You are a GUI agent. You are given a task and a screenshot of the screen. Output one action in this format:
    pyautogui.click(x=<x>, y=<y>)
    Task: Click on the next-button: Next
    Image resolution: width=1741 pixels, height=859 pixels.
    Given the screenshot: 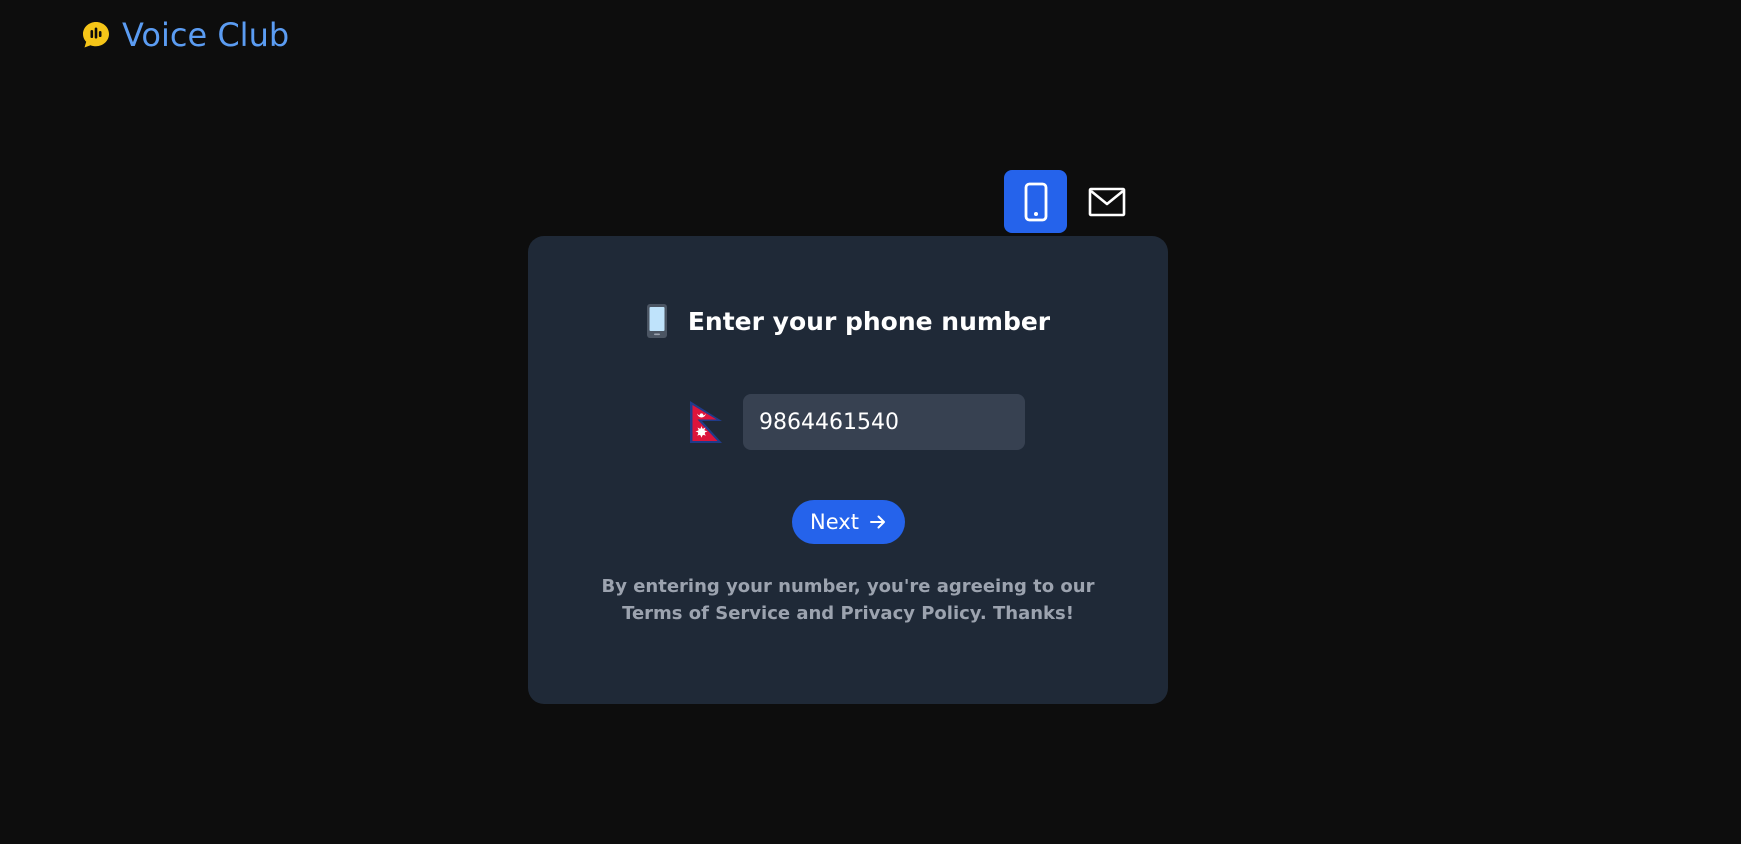 What is the action you would take?
    pyautogui.click(x=848, y=522)
    